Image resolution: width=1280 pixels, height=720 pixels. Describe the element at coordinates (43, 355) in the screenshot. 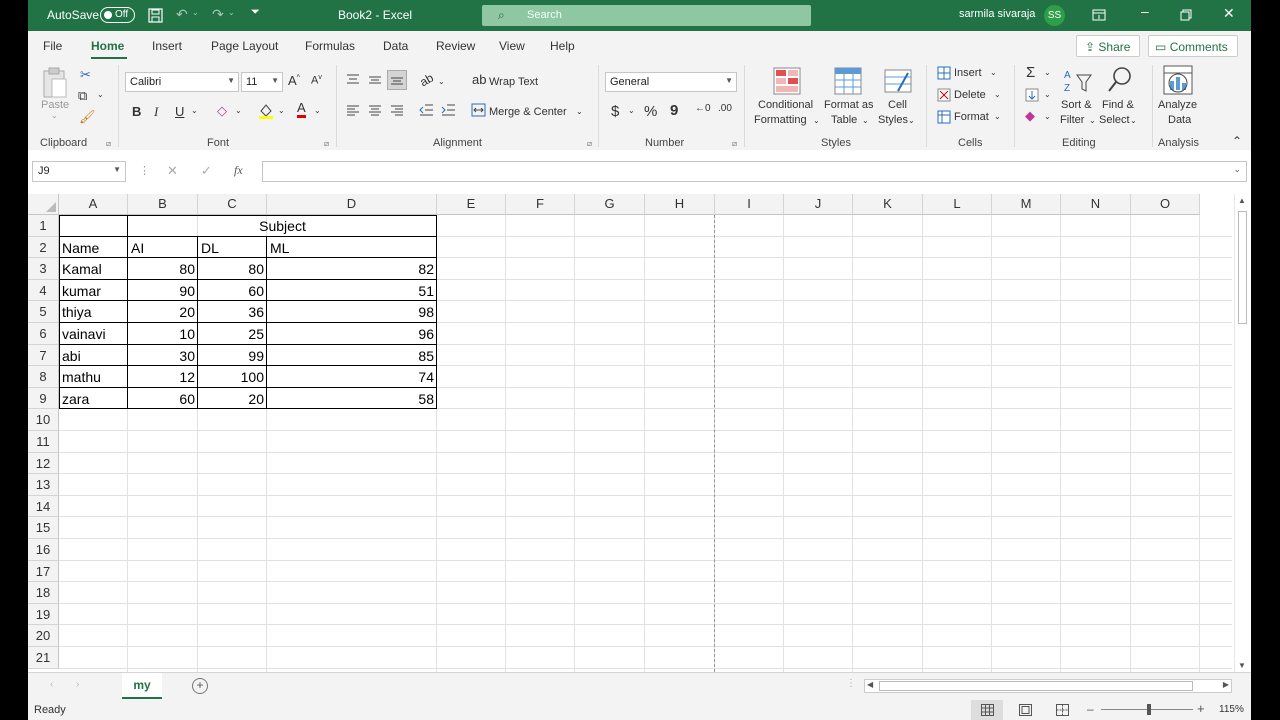

I see `row-header-7: 7` at that location.